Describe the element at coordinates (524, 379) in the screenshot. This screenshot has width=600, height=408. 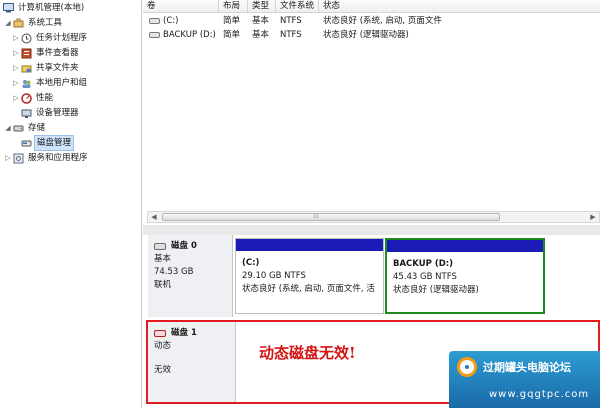
I see `forum-watermark: 过期罐头电脑论坛 www.gqgtpc.com` at that location.